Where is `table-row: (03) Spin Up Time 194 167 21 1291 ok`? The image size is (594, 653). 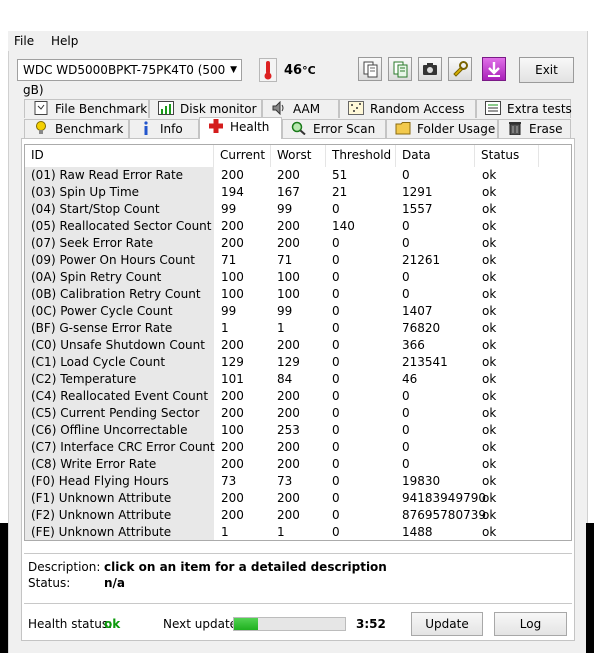
table-row: (03) Spin Up Time 194 167 21 1291 ok is located at coordinates (298, 192).